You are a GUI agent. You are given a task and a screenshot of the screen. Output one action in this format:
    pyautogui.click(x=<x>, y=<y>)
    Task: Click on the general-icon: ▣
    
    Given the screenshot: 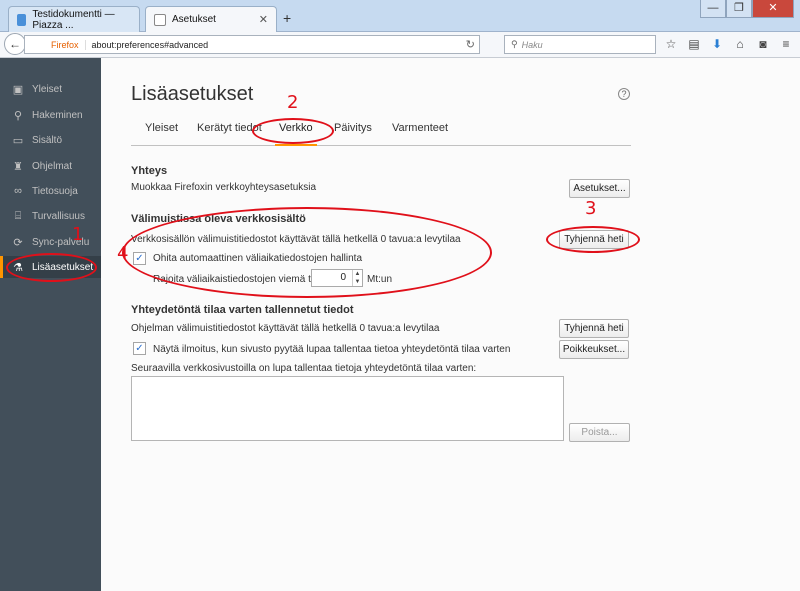 What is the action you would take?
    pyautogui.click(x=18, y=89)
    